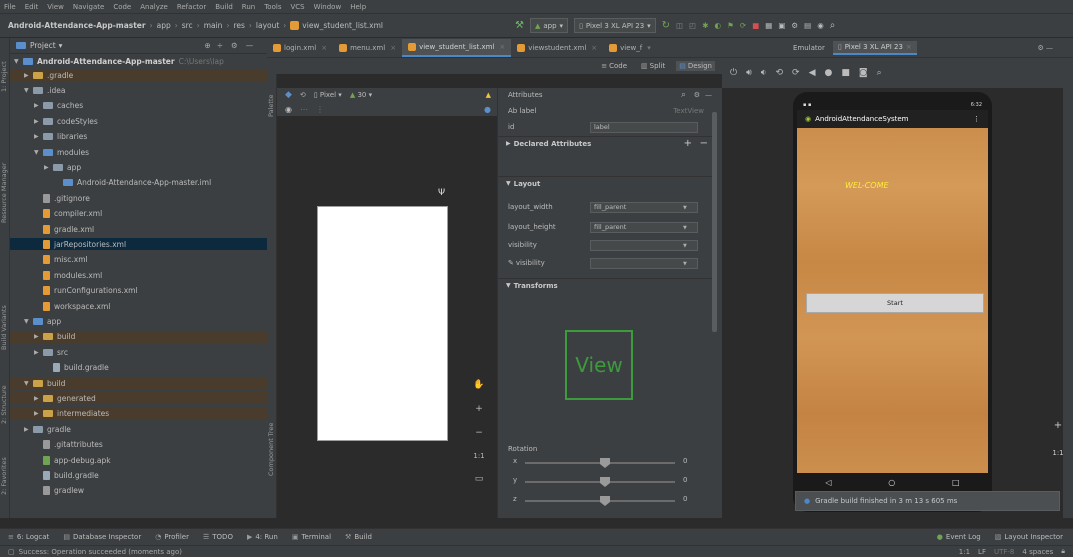 The height and width of the screenshot is (557, 1073). What do you see at coordinates (138, 183) in the screenshot?
I see `tree-item: Android-Attendance-App-master.iml` at bounding box center [138, 183].